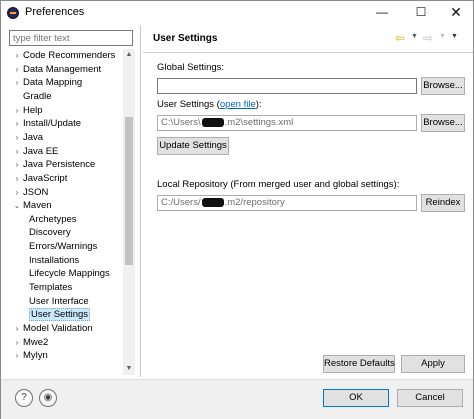 The height and width of the screenshot is (419, 474). I want to click on header-divider, so click(308, 52).